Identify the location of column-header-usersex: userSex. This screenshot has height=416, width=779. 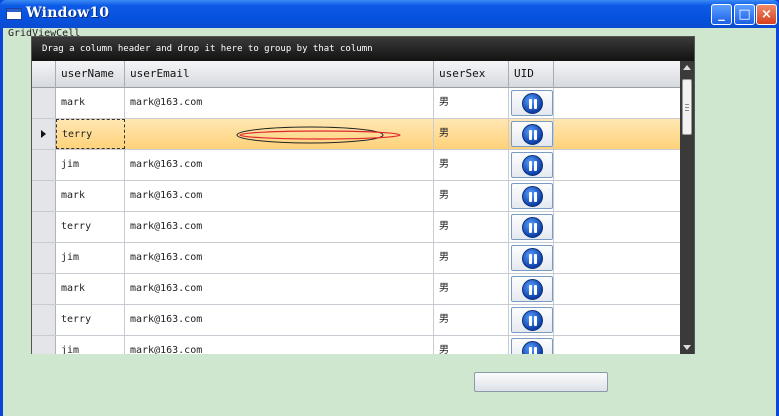
(471, 74).